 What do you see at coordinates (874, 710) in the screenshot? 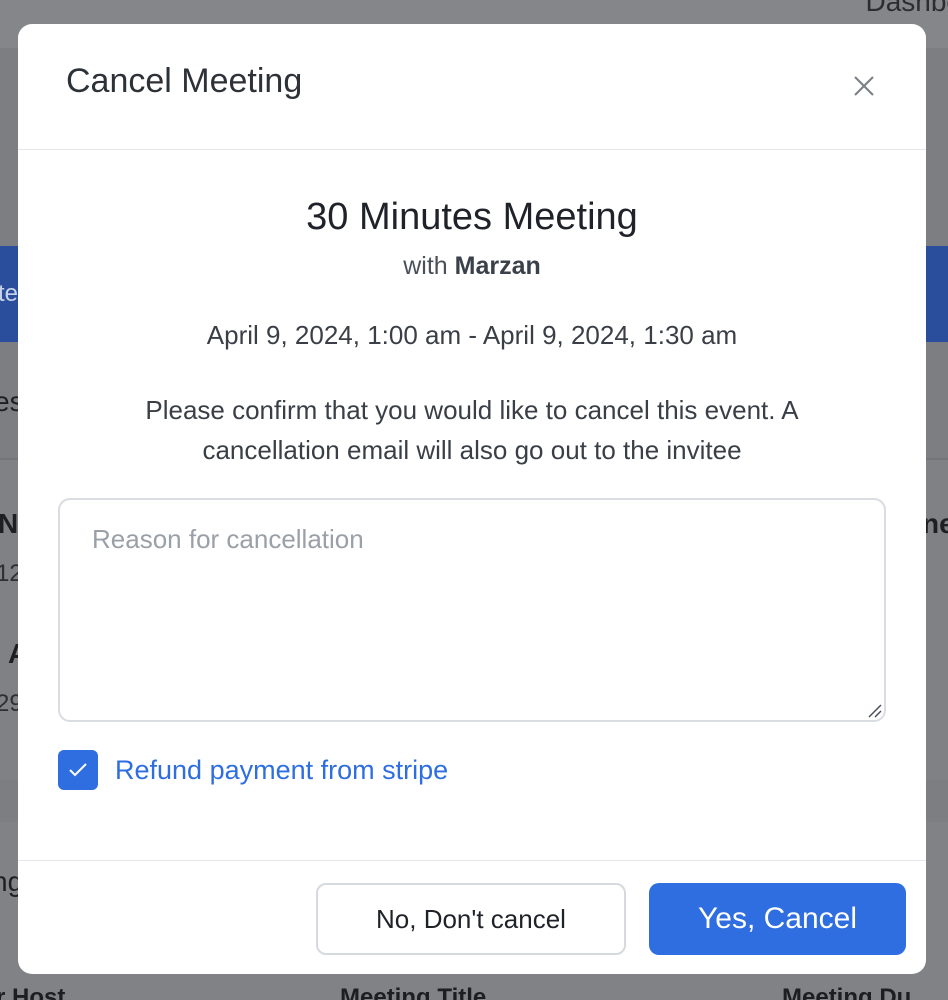
I see `resize-handle-icon` at bounding box center [874, 710].